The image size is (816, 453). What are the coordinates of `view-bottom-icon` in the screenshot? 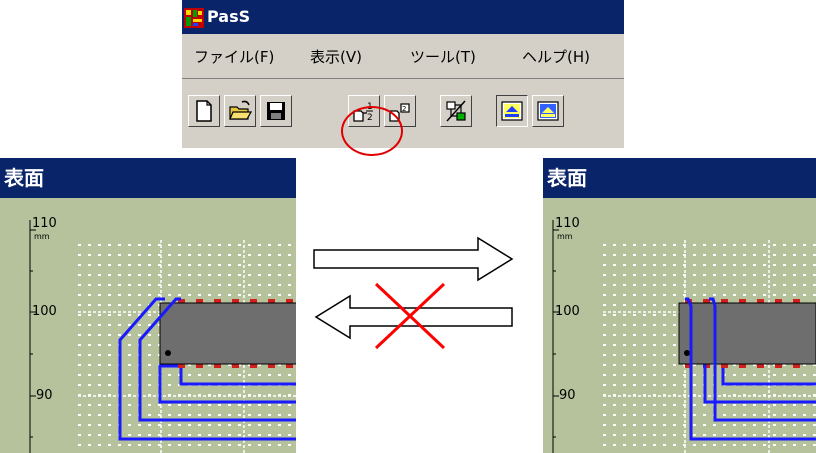 It's located at (548, 111).